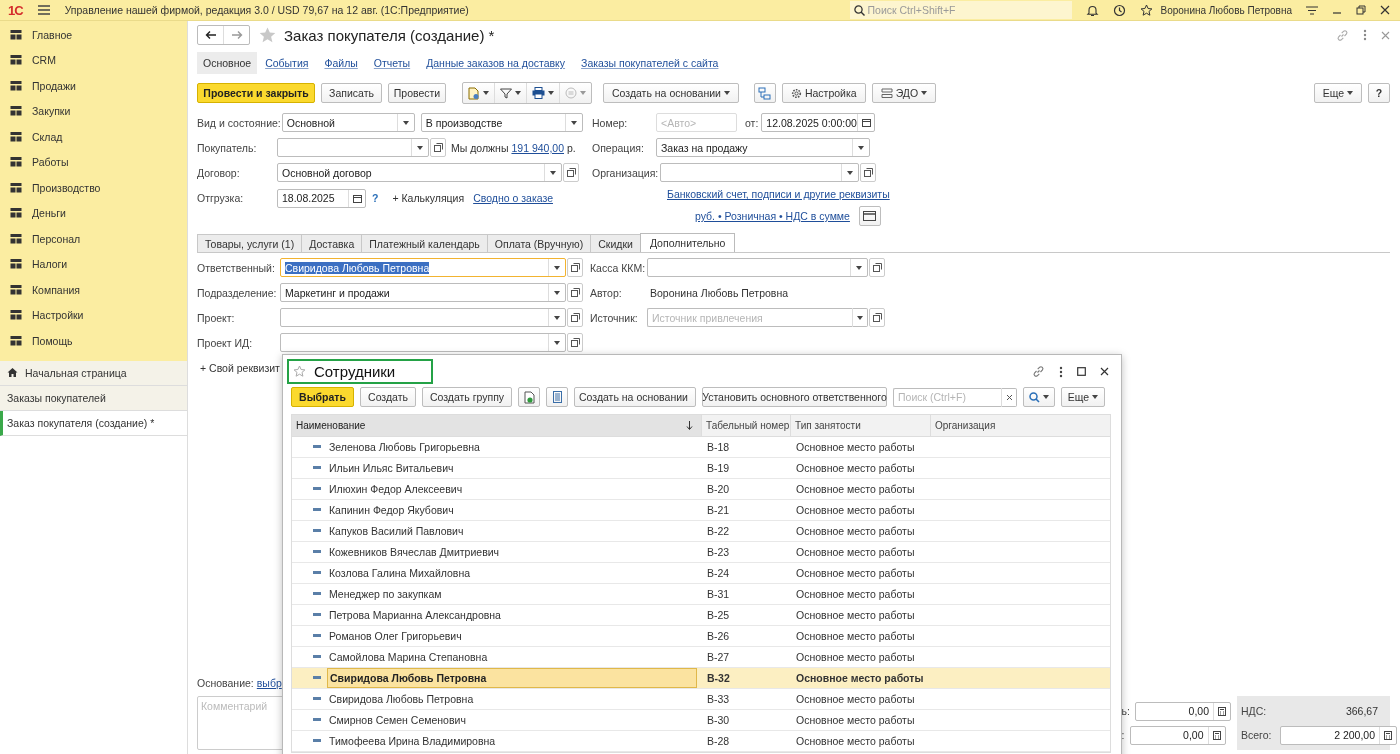 The image size is (1400, 754). What do you see at coordinates (701, 447) in the screenshot?
I see `table-row: Зеленова Любовь Григорьевна В-18 Основное место работы` at bounding box center [701, 447].